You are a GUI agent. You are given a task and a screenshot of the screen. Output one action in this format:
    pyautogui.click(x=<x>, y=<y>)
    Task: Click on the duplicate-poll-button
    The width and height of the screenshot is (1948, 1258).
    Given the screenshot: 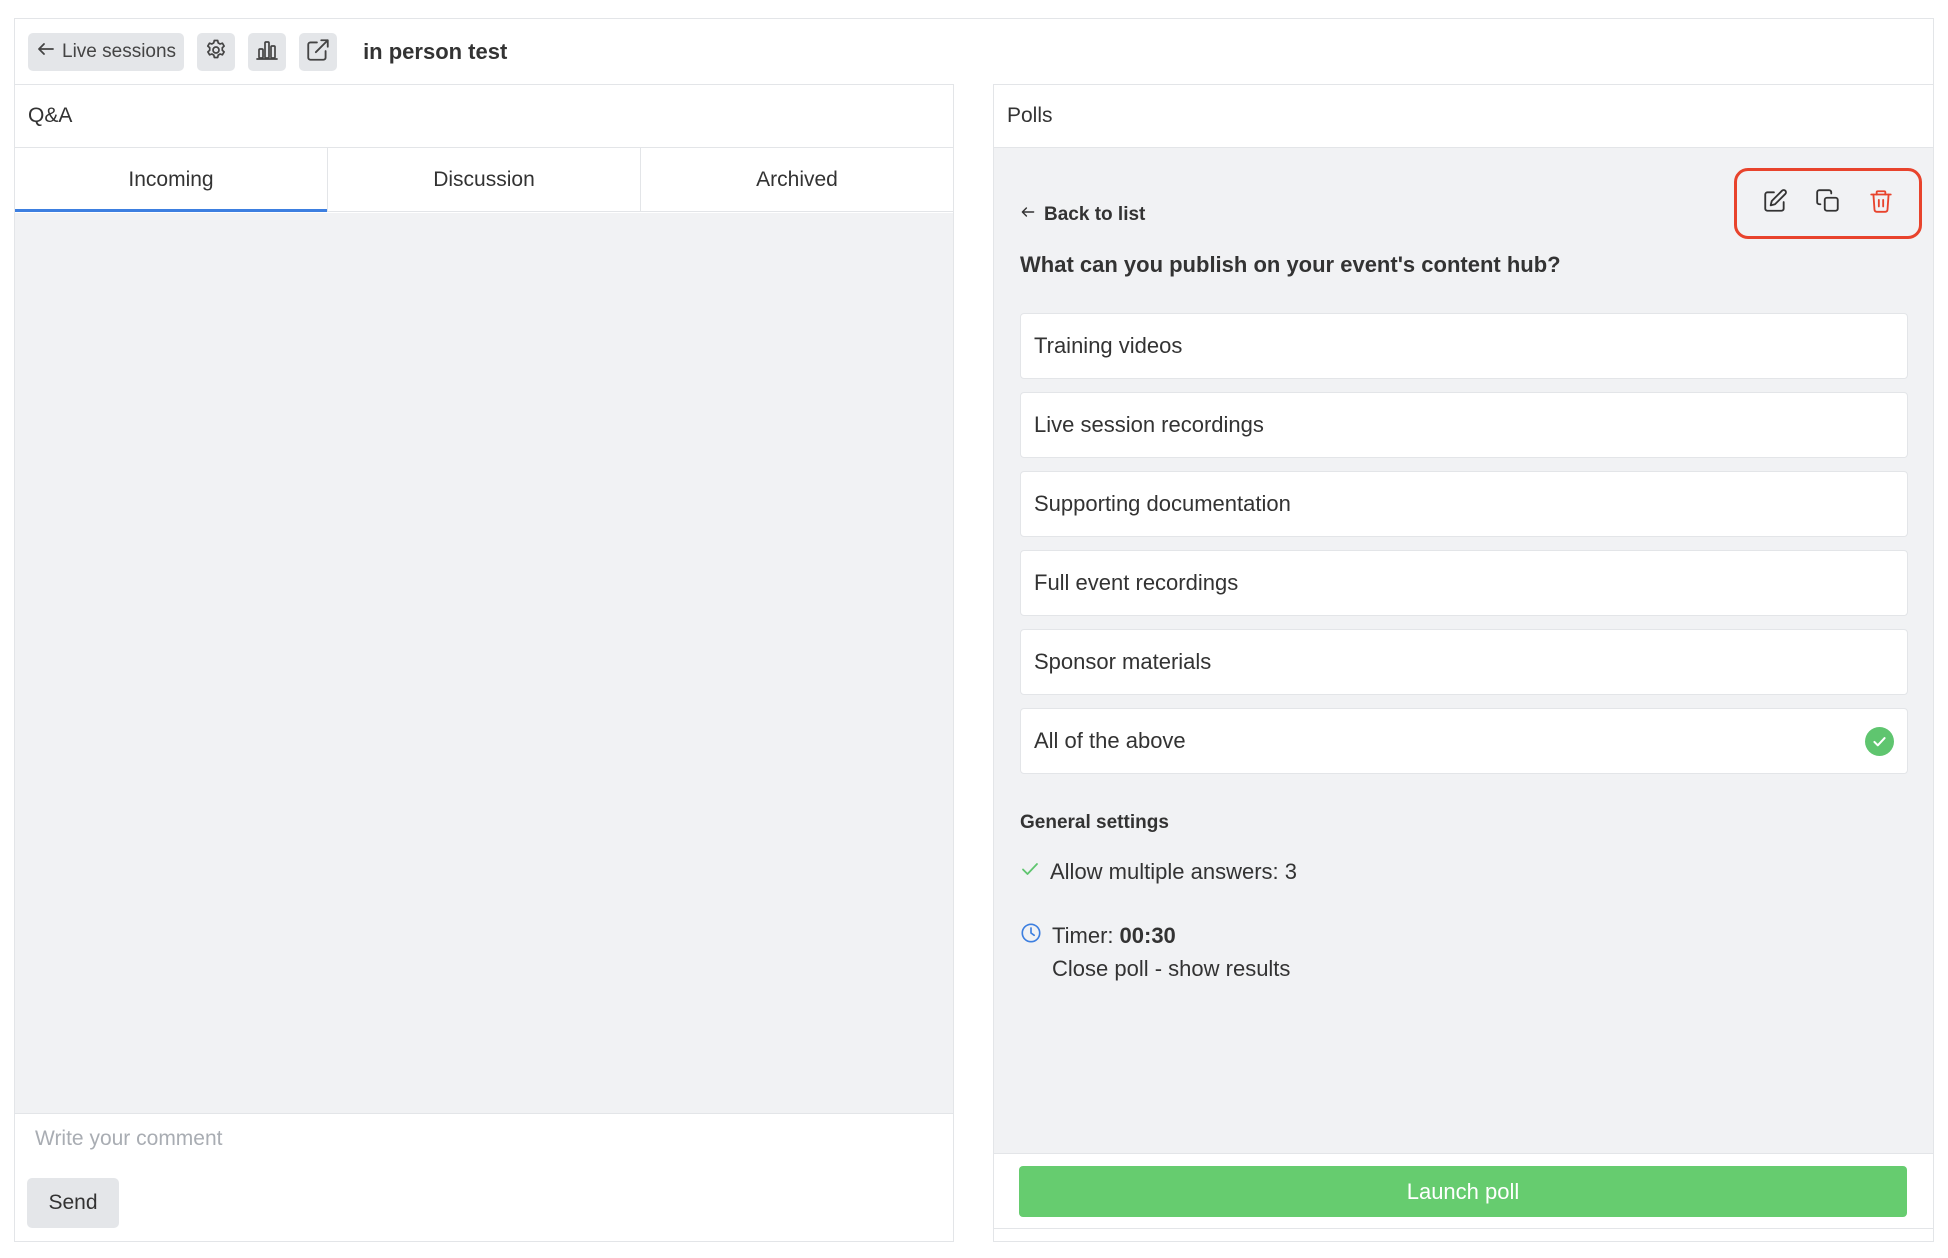 What is the action you would take?
    pyautogui.click(x=1828, y=204)
    